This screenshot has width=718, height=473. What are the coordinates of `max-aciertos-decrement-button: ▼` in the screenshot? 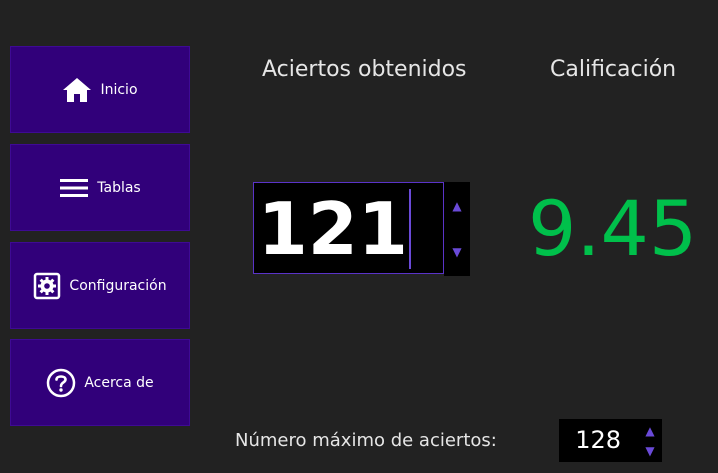 It's located at (650, 450).